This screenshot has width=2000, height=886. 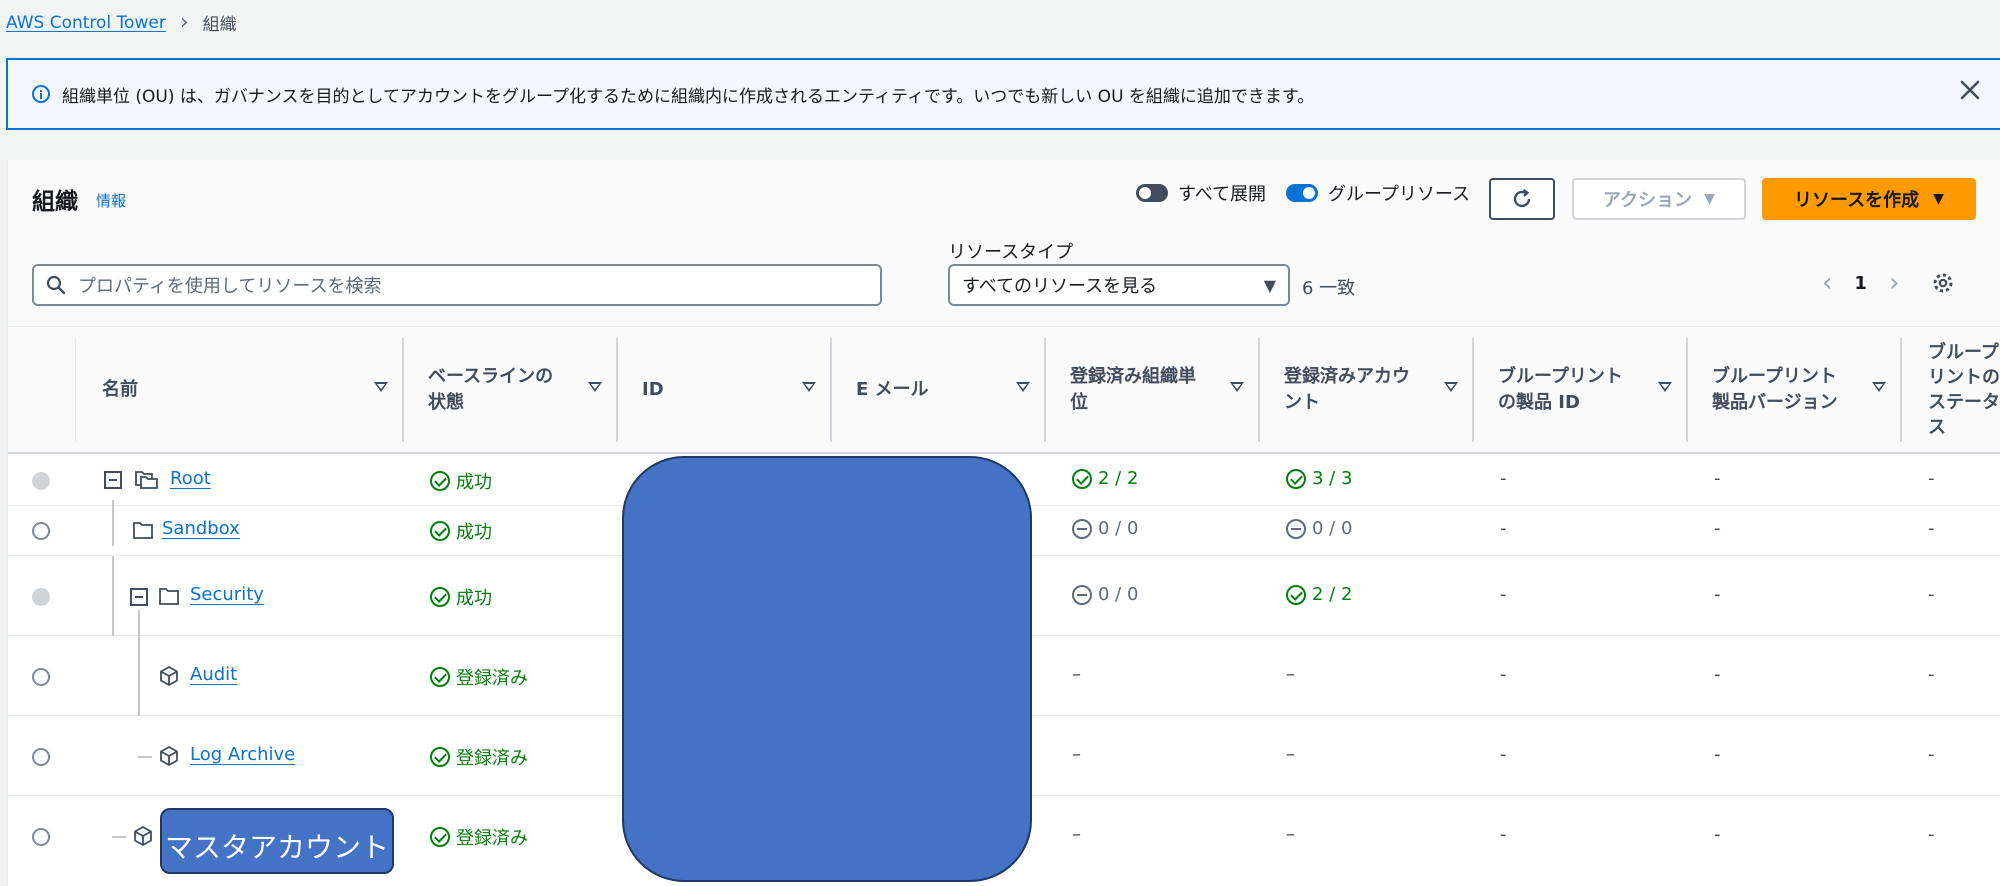 What do you see at coordinates (1795, 390) in the screenshot?
I see `column-header-blueprint-version: ブループリント 製品バージョン` at bounding box center [1795, 390].